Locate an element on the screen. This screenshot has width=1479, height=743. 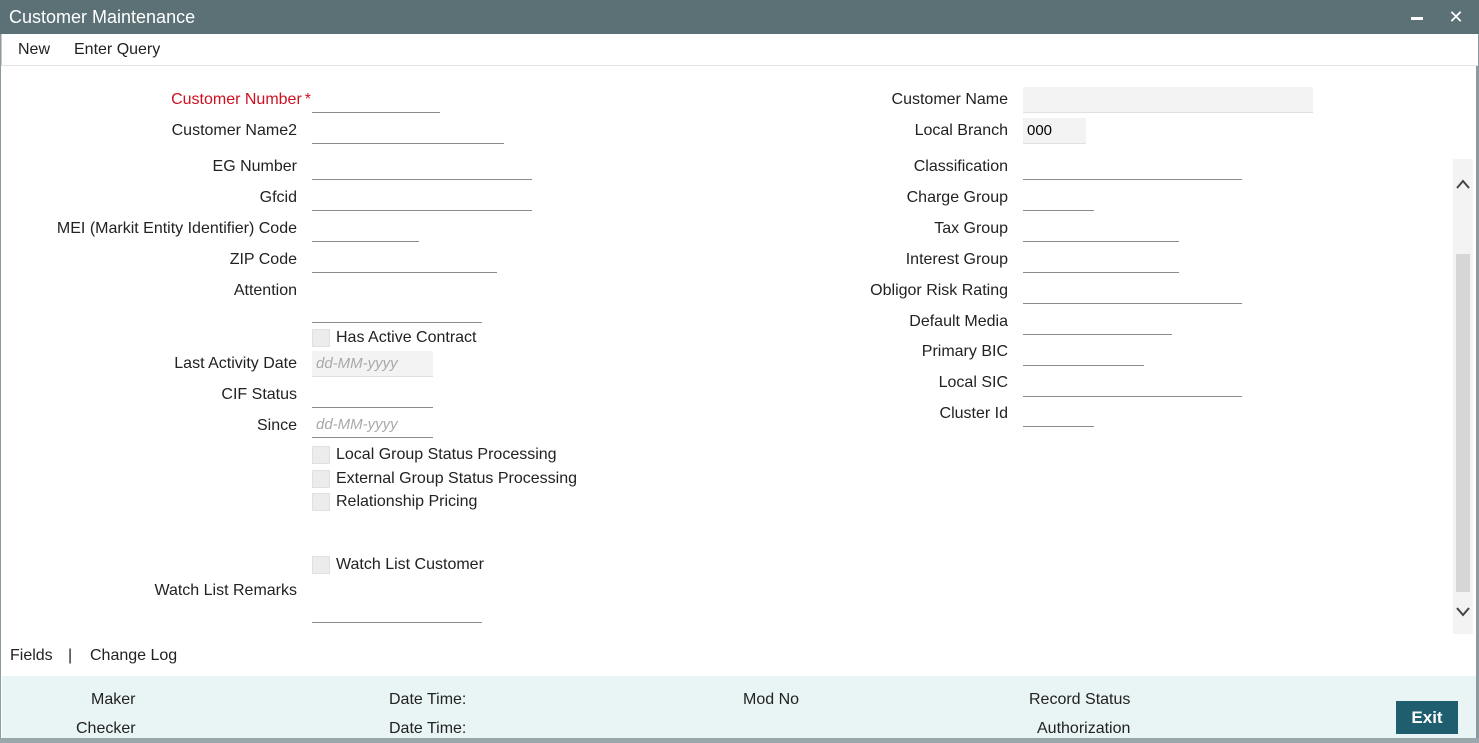
tax-group-input is located at coordinates (1101, 229).